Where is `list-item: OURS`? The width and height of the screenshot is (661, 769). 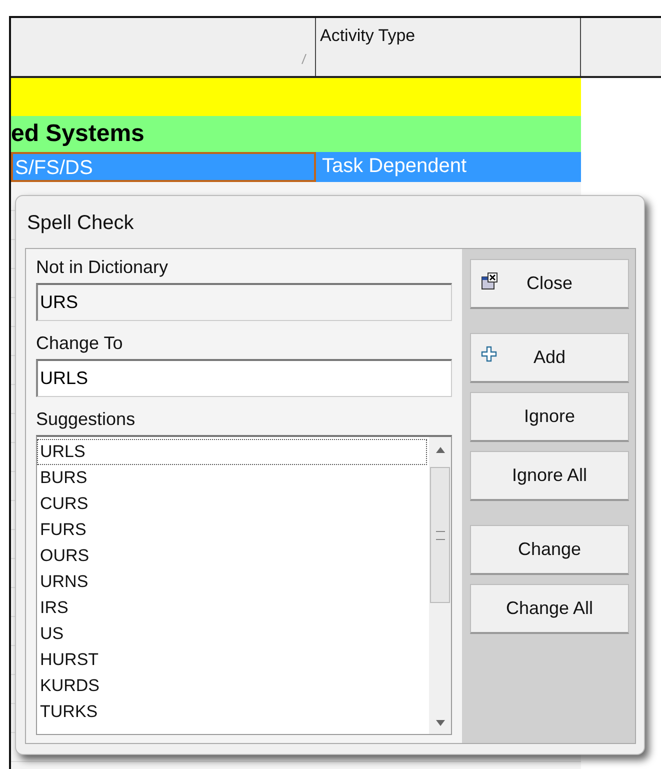 list-item: OURS is located at coordinates (232, 556).